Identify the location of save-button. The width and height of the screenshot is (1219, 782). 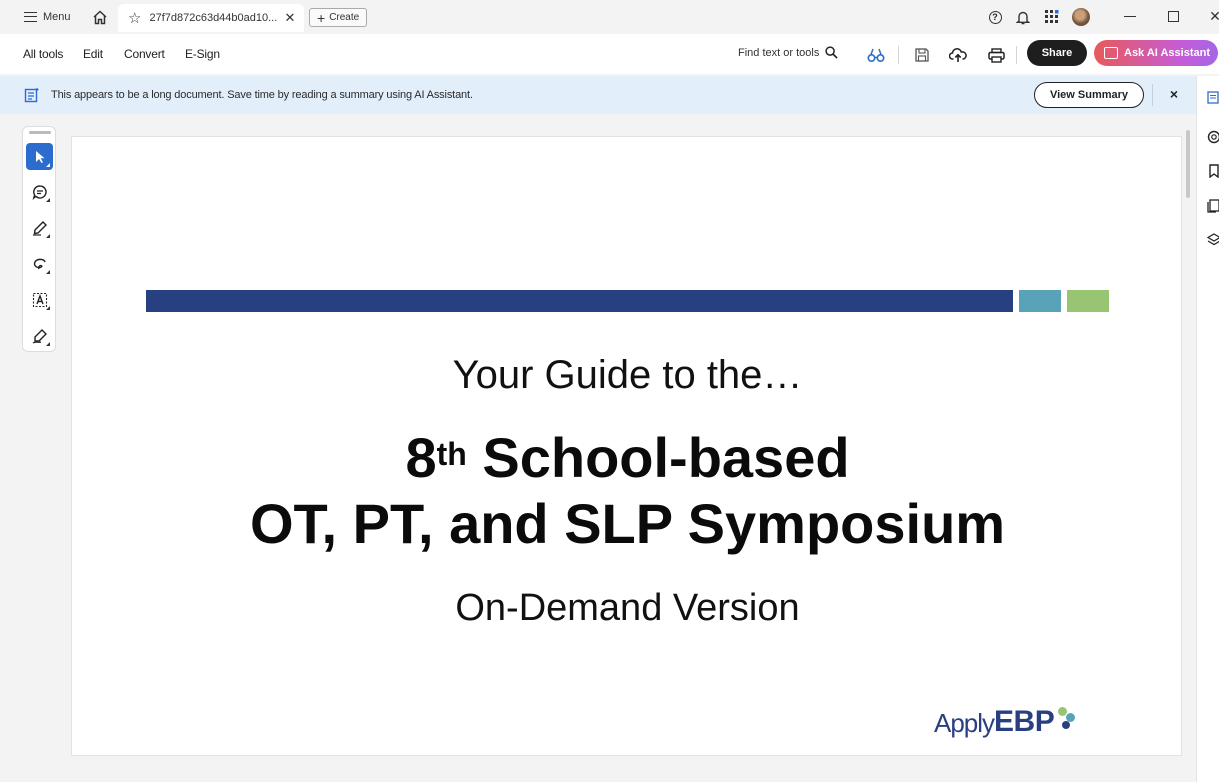
(922, 55).